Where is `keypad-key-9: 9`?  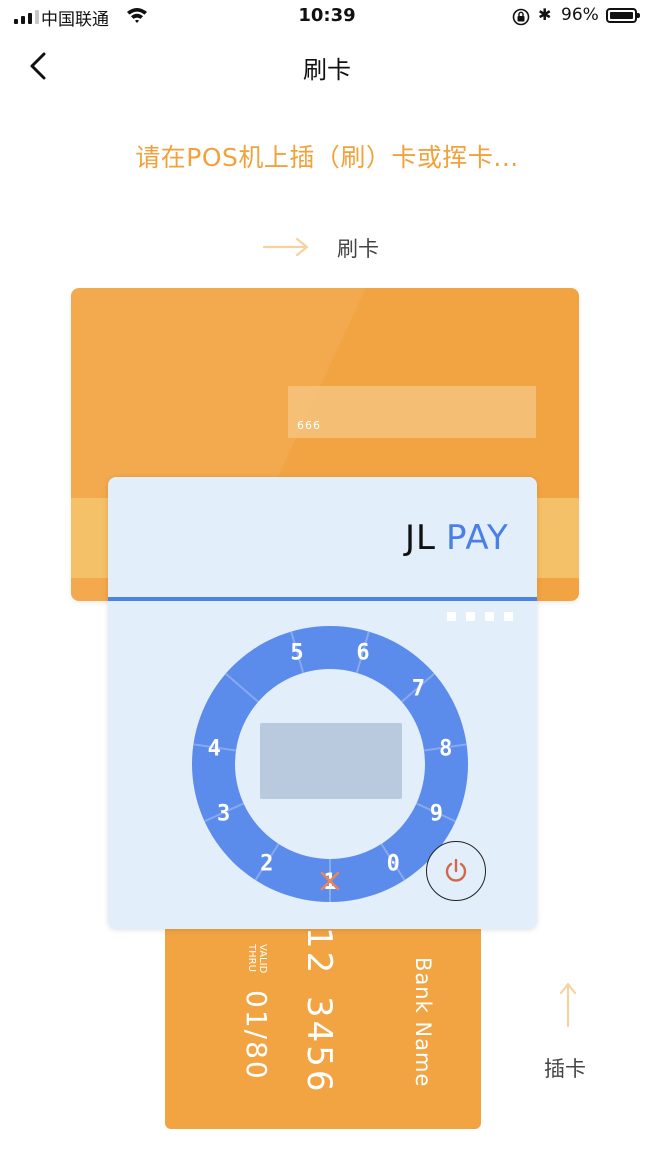
keypad-key-9: 9 is located at coordinates (436, 814).